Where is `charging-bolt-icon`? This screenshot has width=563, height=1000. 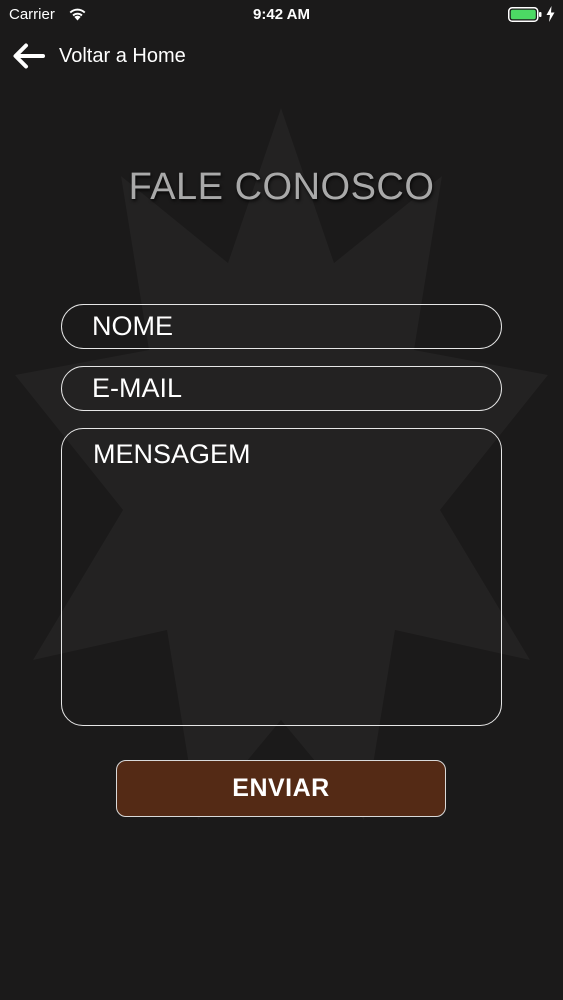 charging-bolt-icon is located at coordinates (550, 14).